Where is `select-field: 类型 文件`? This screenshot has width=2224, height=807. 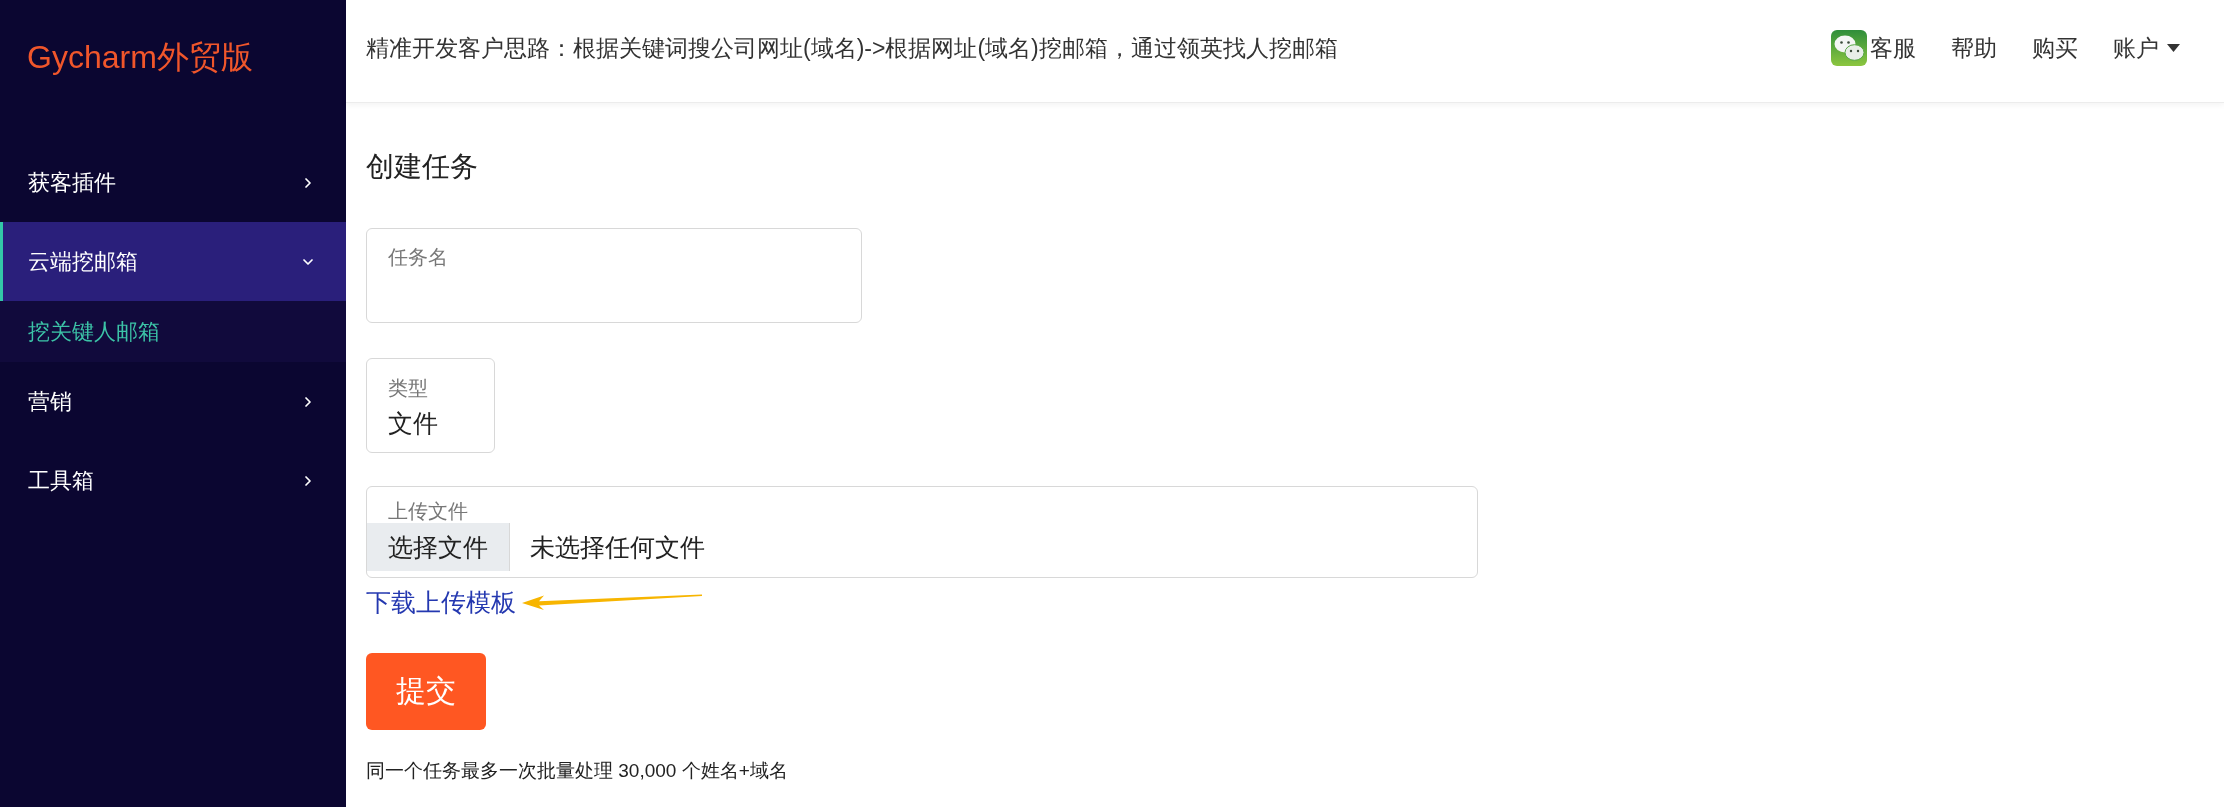 select-field: 类型 文件 is located at coordinates (430, 405).